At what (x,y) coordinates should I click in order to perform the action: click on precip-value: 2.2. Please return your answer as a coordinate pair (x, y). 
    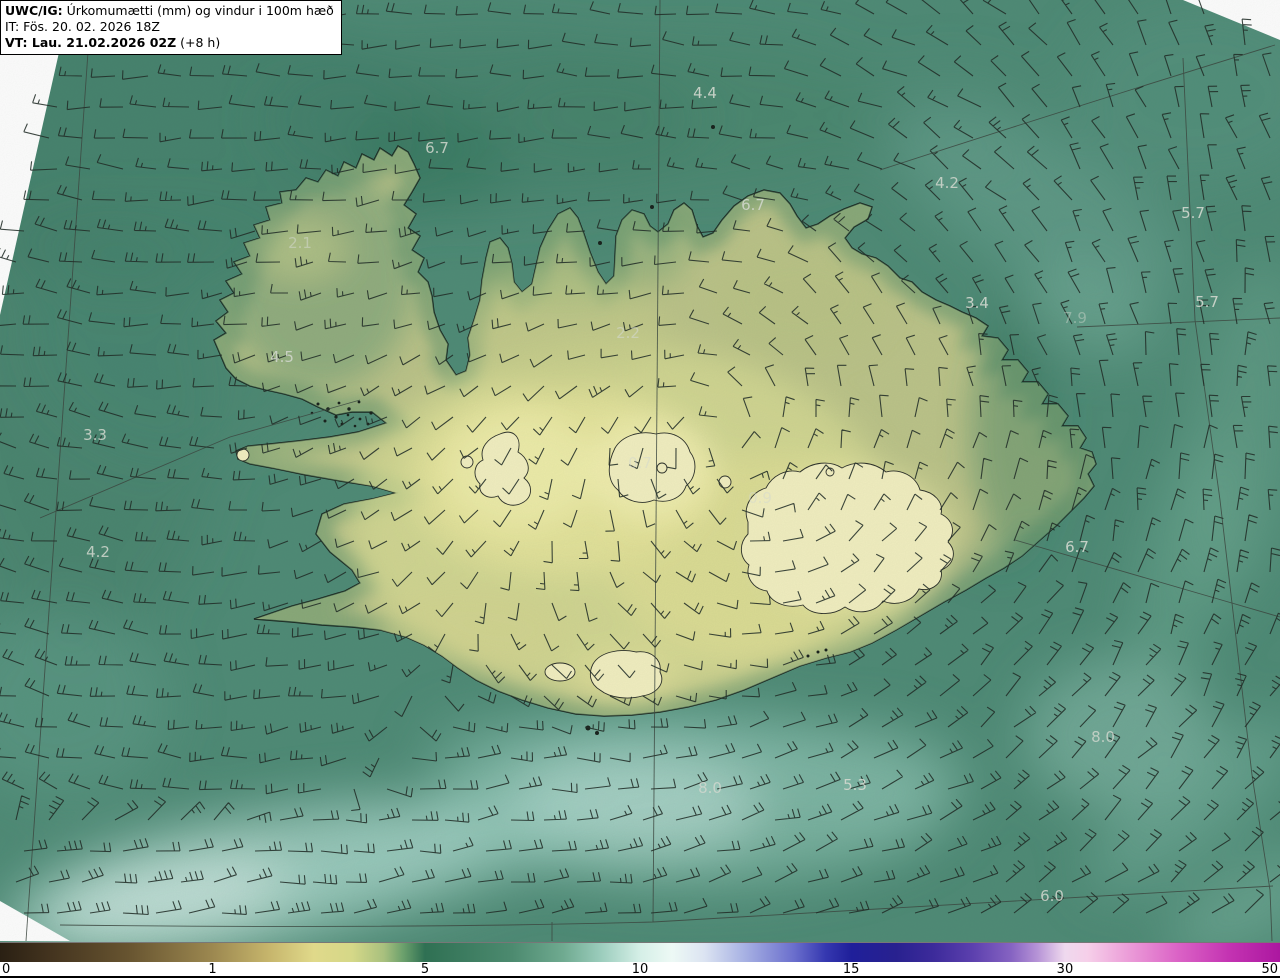
    Looking at the image, I should click on (628, 333).